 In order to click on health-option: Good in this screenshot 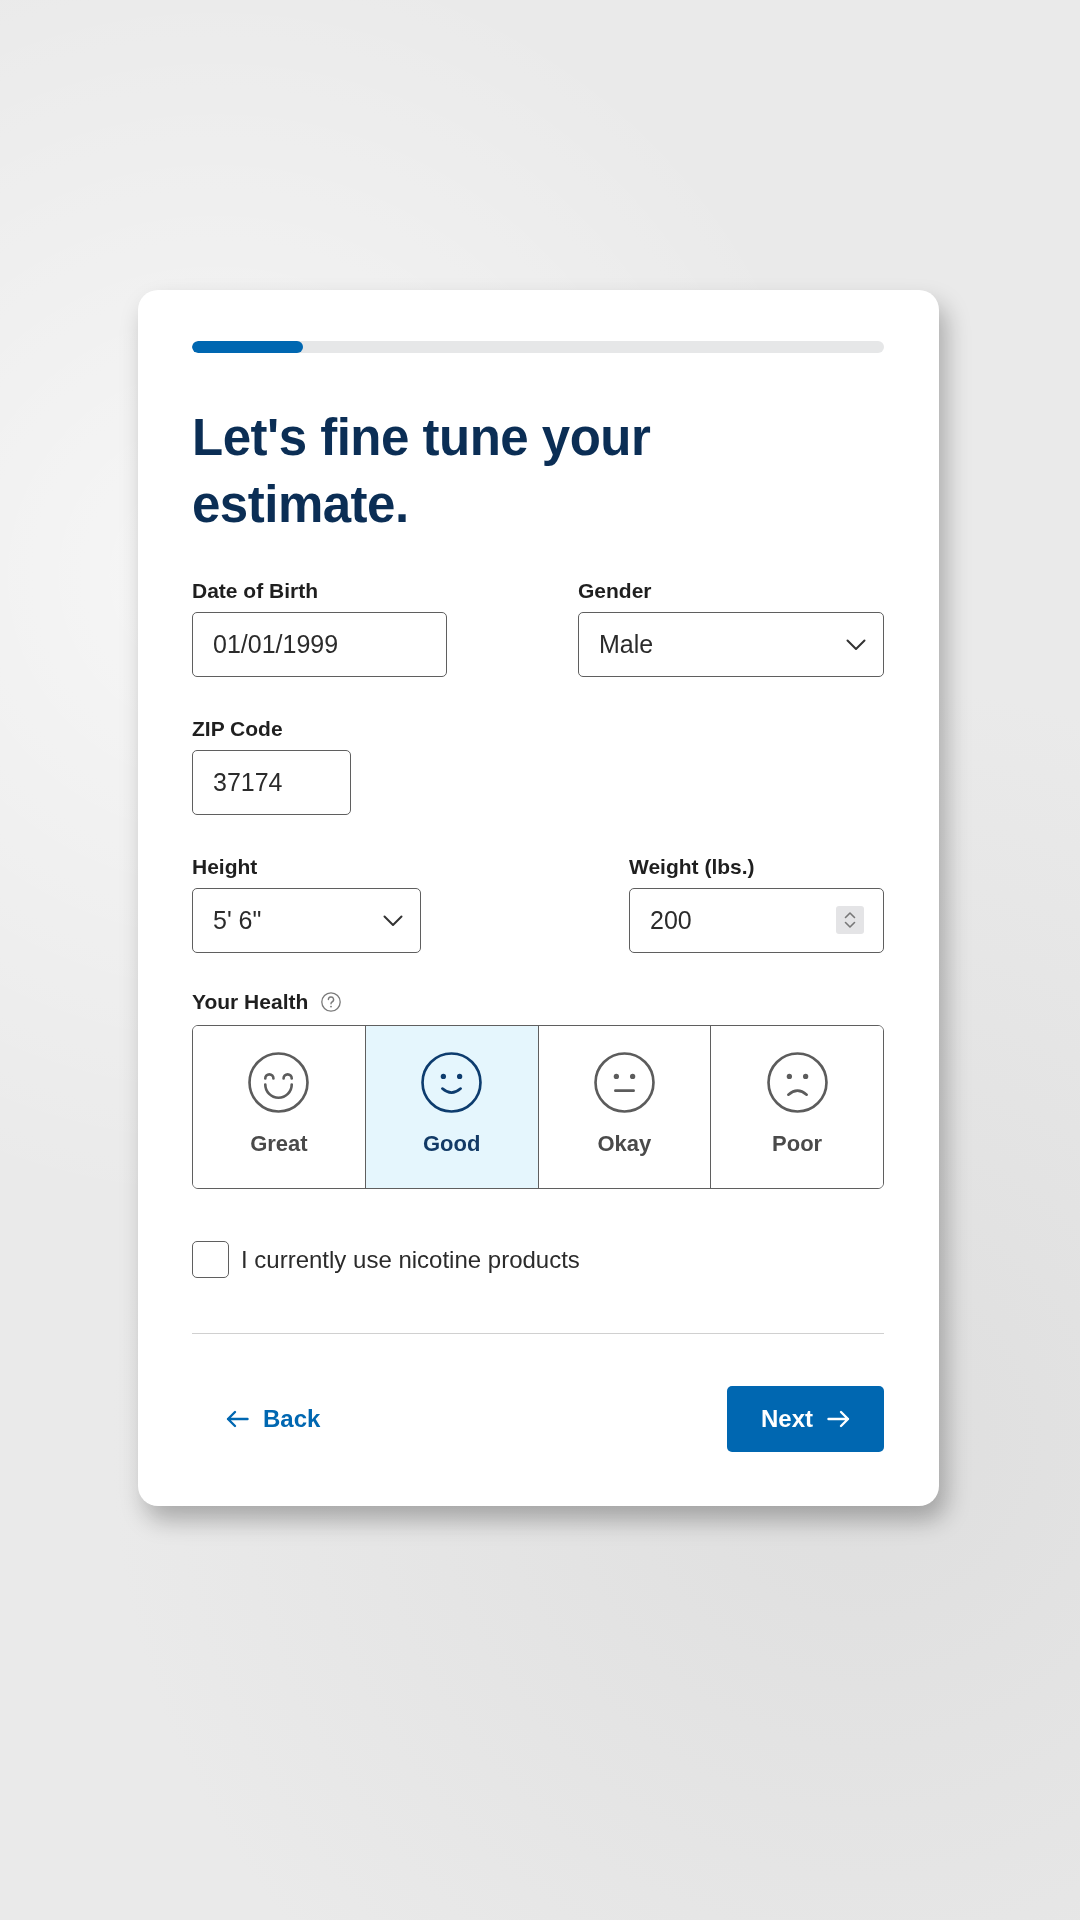, I will do `click(451, 1107)`.